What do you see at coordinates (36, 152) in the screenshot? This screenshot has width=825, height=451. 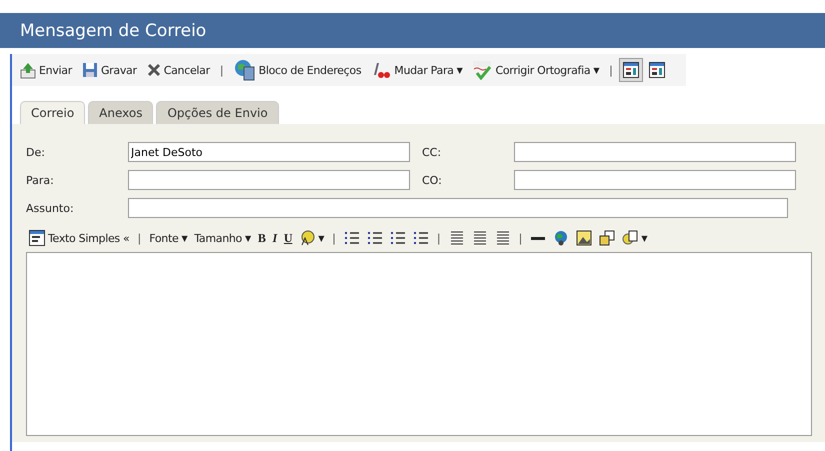 I see `field-label: De:` at bounding box center [36, 152].